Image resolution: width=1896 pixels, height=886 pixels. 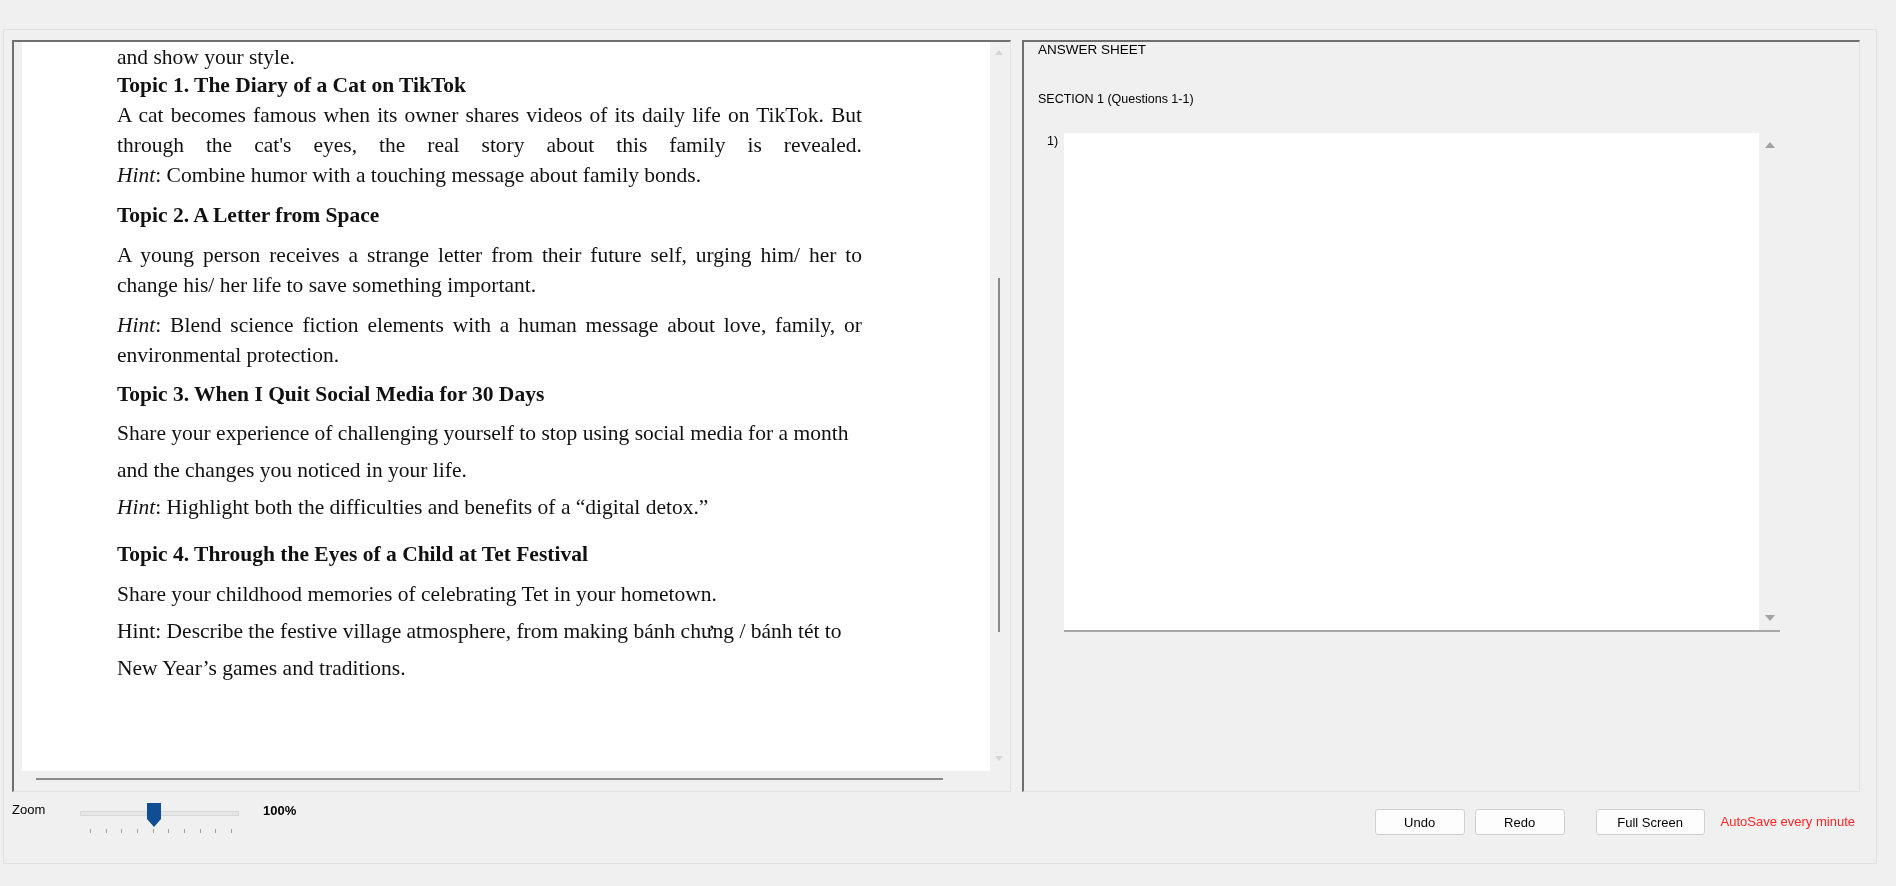 What do you see at coordinates (206, 57) in the screenshot?
I see `document-text: and show your style.` at bounding box center [206, 57].